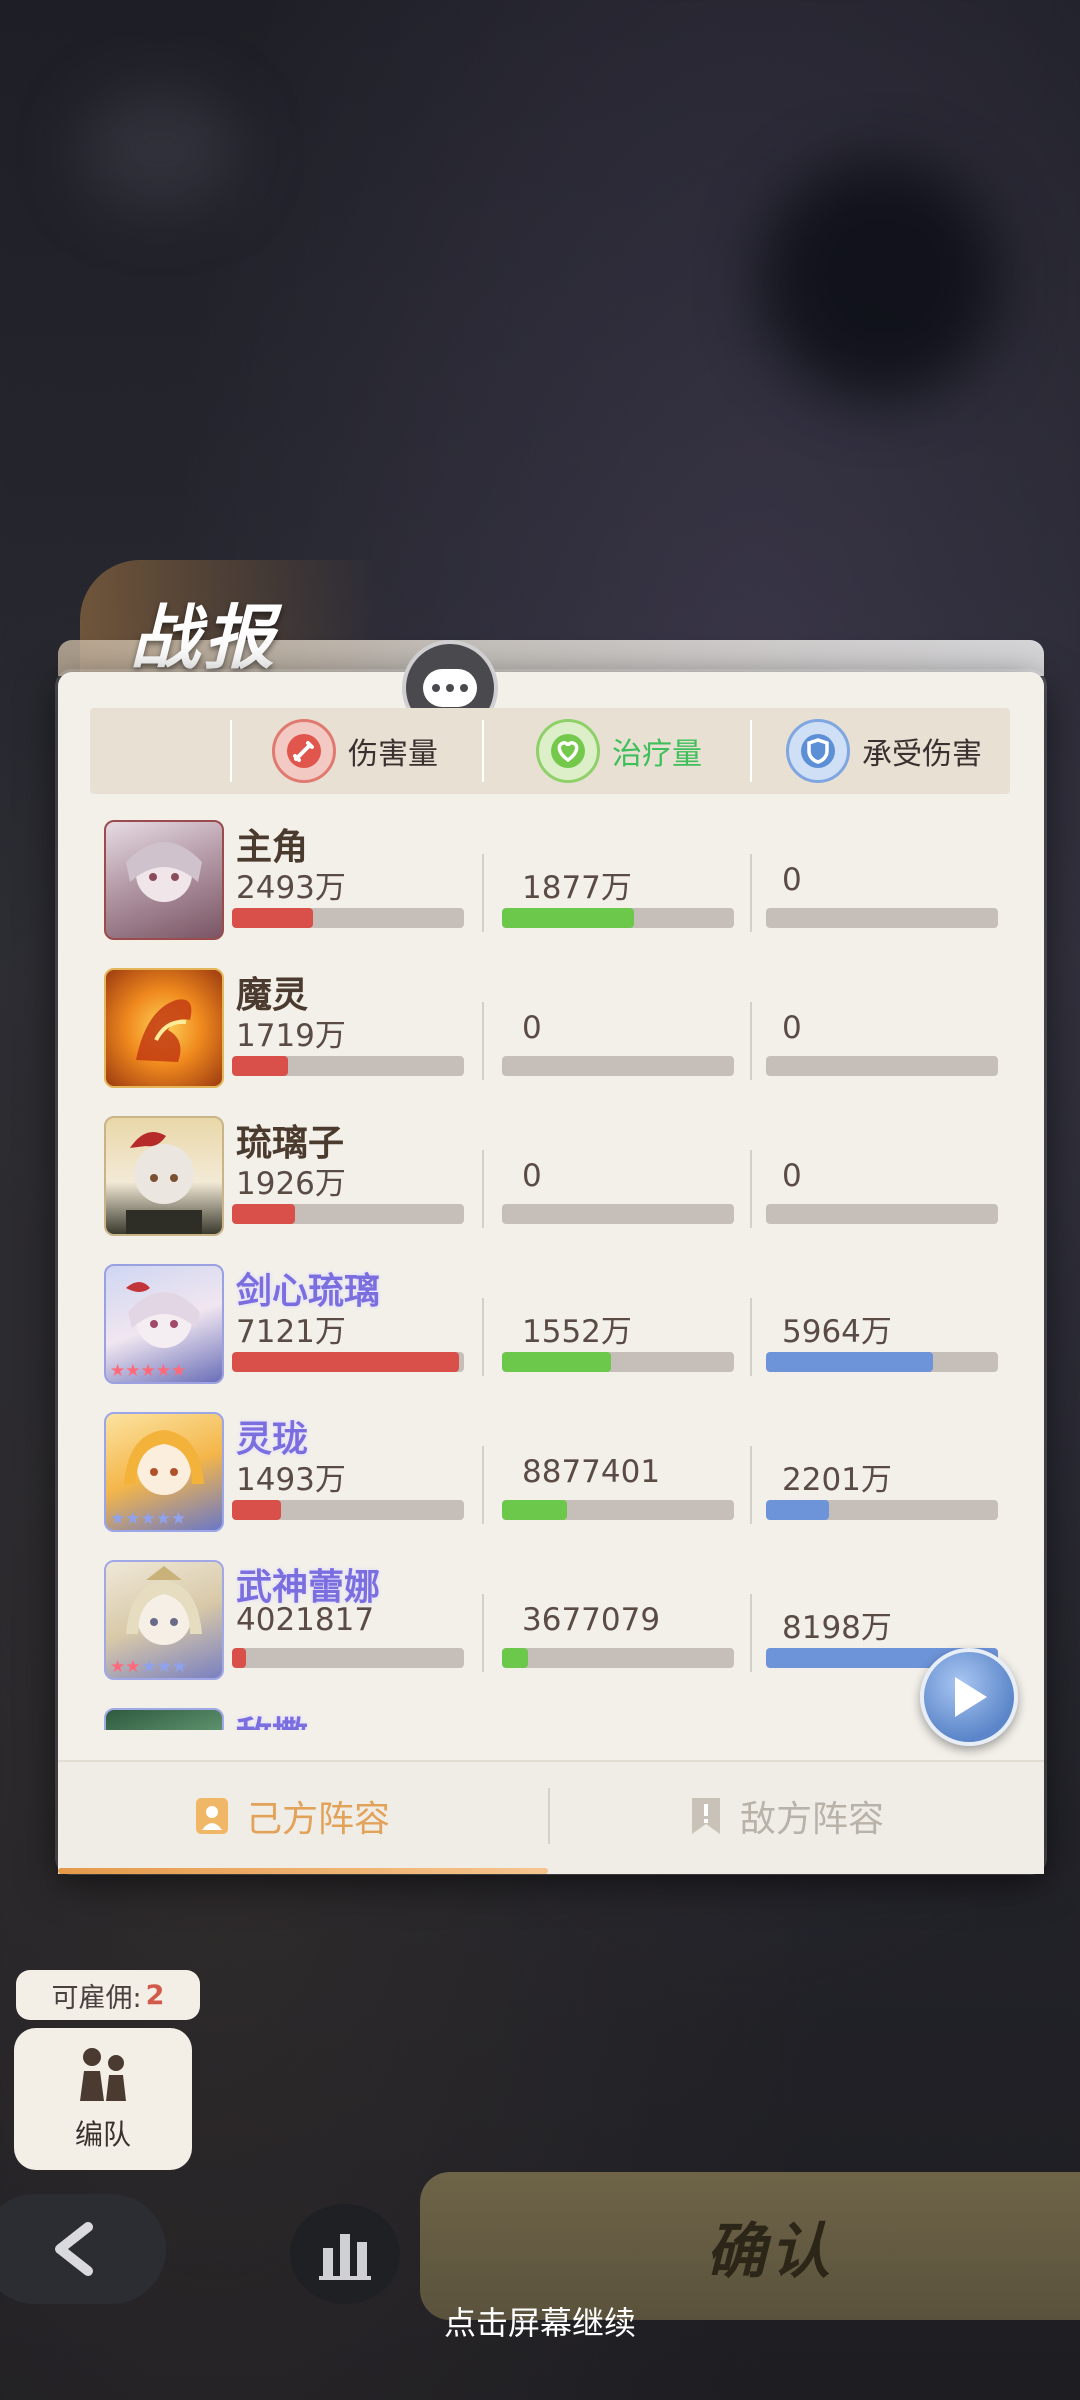  I want to click on list-item: 敌撒, so click(550, 1709).